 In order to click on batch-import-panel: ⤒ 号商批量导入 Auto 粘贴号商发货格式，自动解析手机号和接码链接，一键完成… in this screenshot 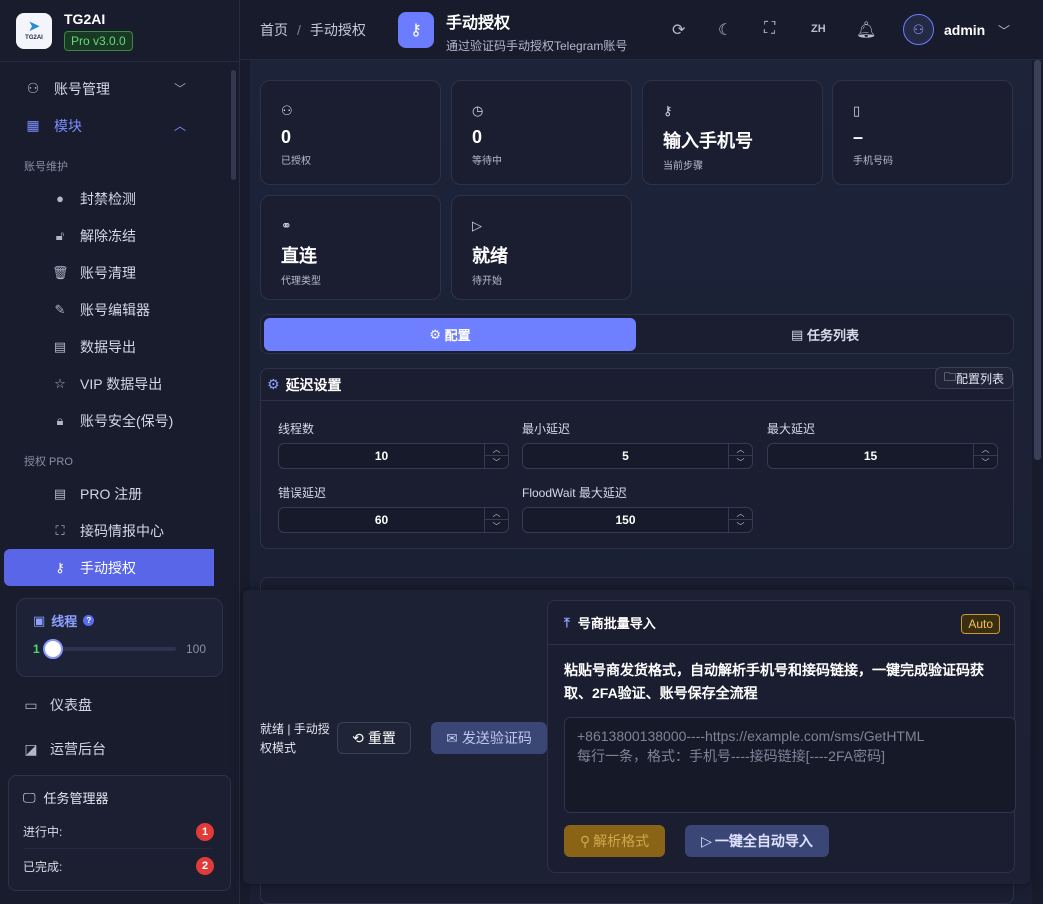, I will do `click(781, 736)`.